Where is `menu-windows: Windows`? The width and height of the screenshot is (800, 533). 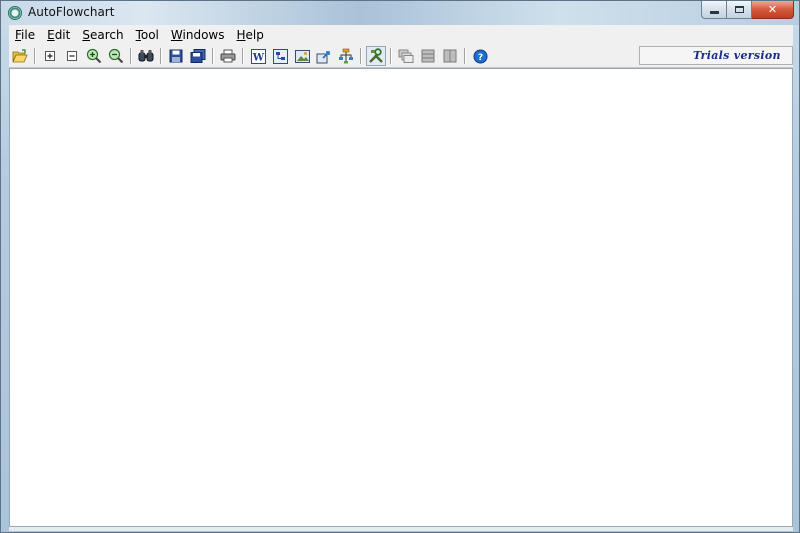
menu-windows: Windows is located at coordinates (198, 35).